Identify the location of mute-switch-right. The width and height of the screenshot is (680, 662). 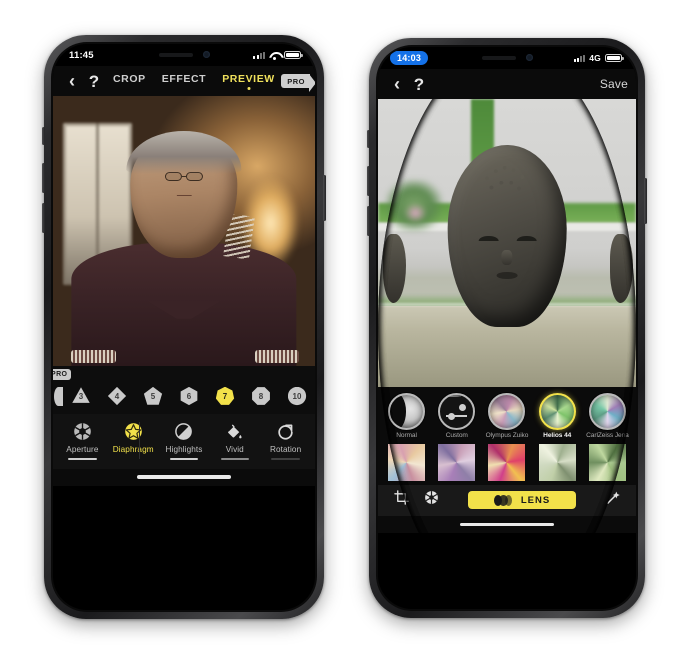
(368, 139).